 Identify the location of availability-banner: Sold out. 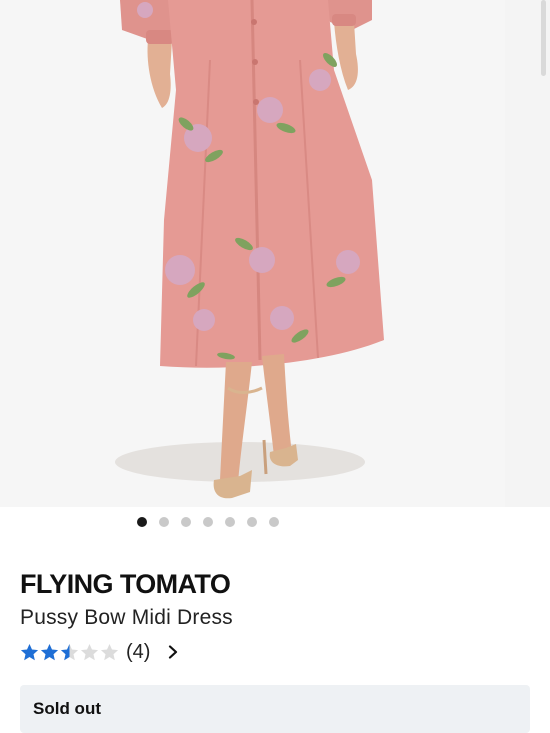
(275, 709).